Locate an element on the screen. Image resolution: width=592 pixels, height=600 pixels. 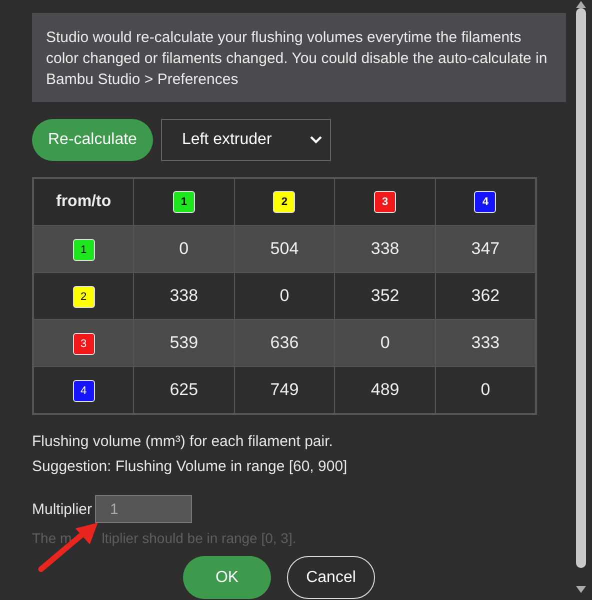
volume-cell: 352 is located at coordinates (385, 296).